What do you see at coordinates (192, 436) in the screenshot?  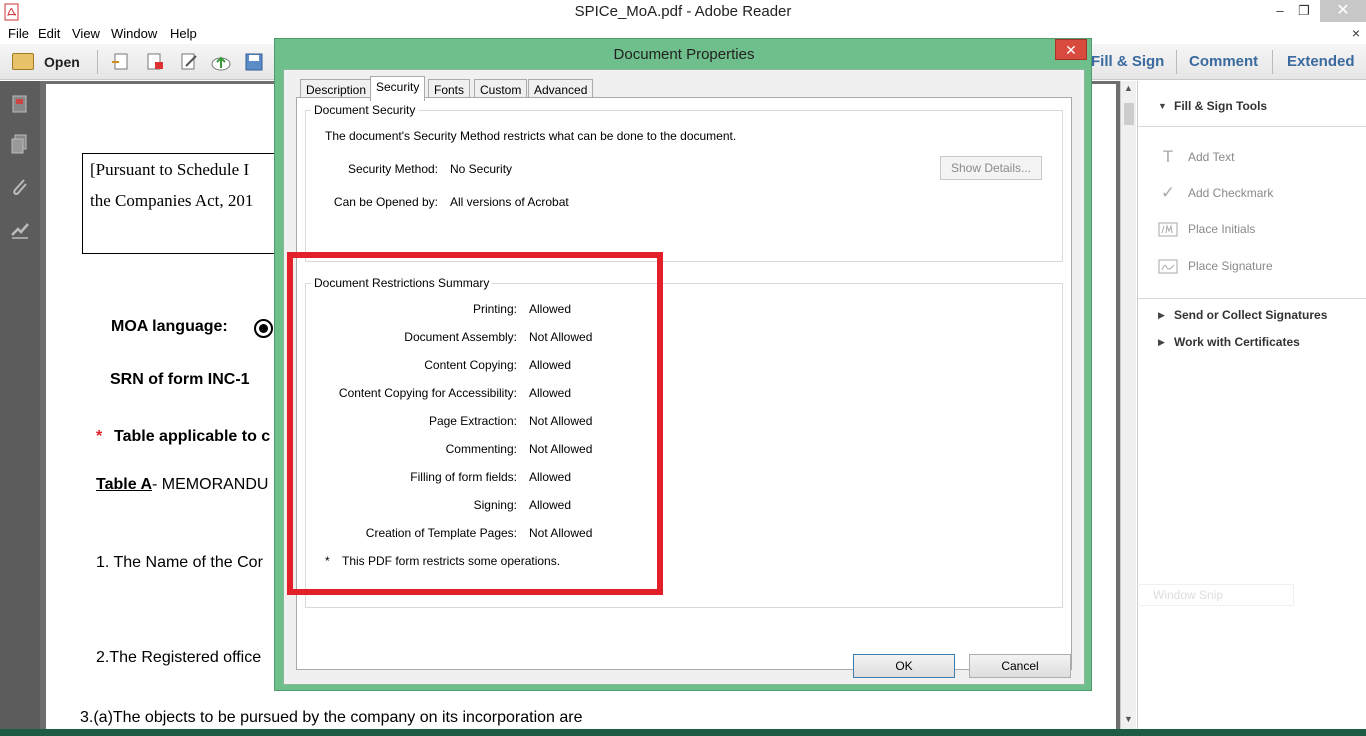 I see `table-applicable-label: Table applicable to c` at bounding box center [192, 436].